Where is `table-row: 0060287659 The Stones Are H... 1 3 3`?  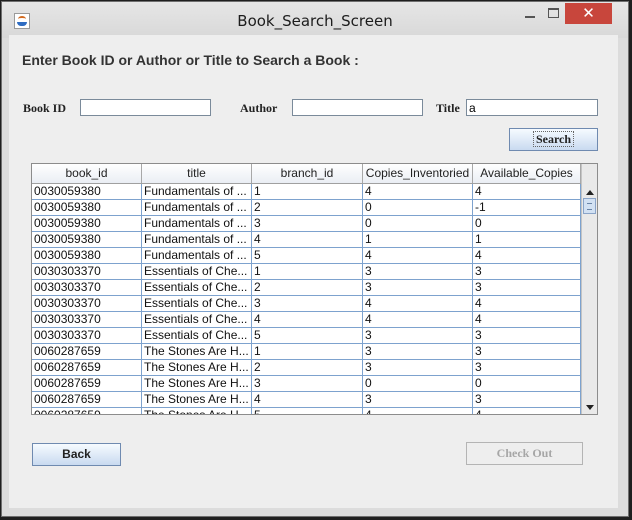 table-row: 0060287659 The Stones Are H... 1 3 3 is located at coordinates (306, 352).